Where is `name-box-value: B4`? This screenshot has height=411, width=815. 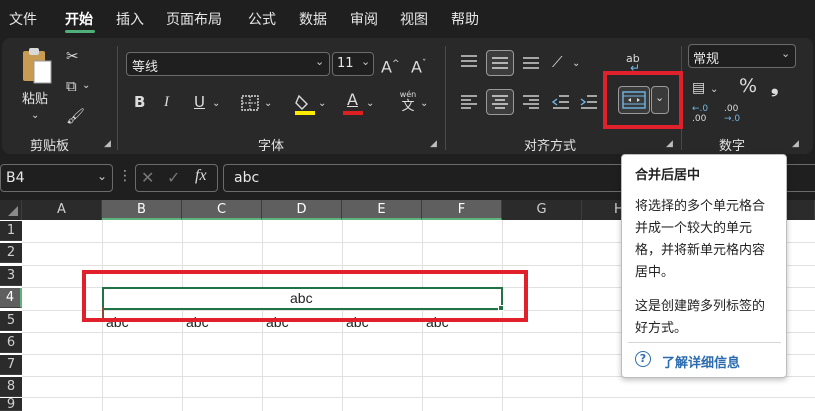
name-box-value: B4 is located at coordinates (15, 178).